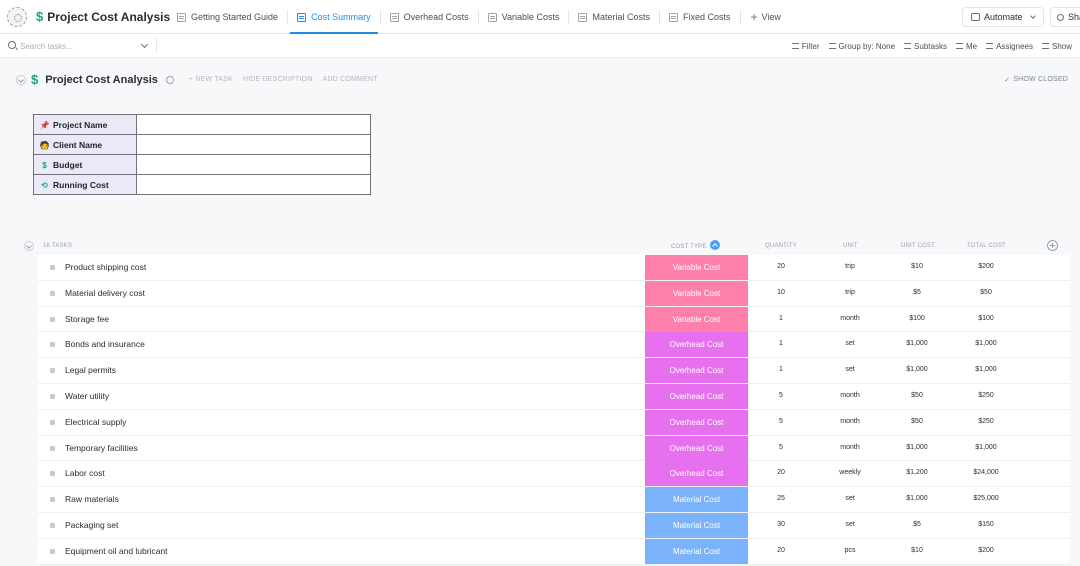 The width and height of the screenshot is (1080, 566). What do you see at coordinates (101, 448) in the screenshot?
I see `task-name: Temporary facilities` at bounding box center [101, 448].